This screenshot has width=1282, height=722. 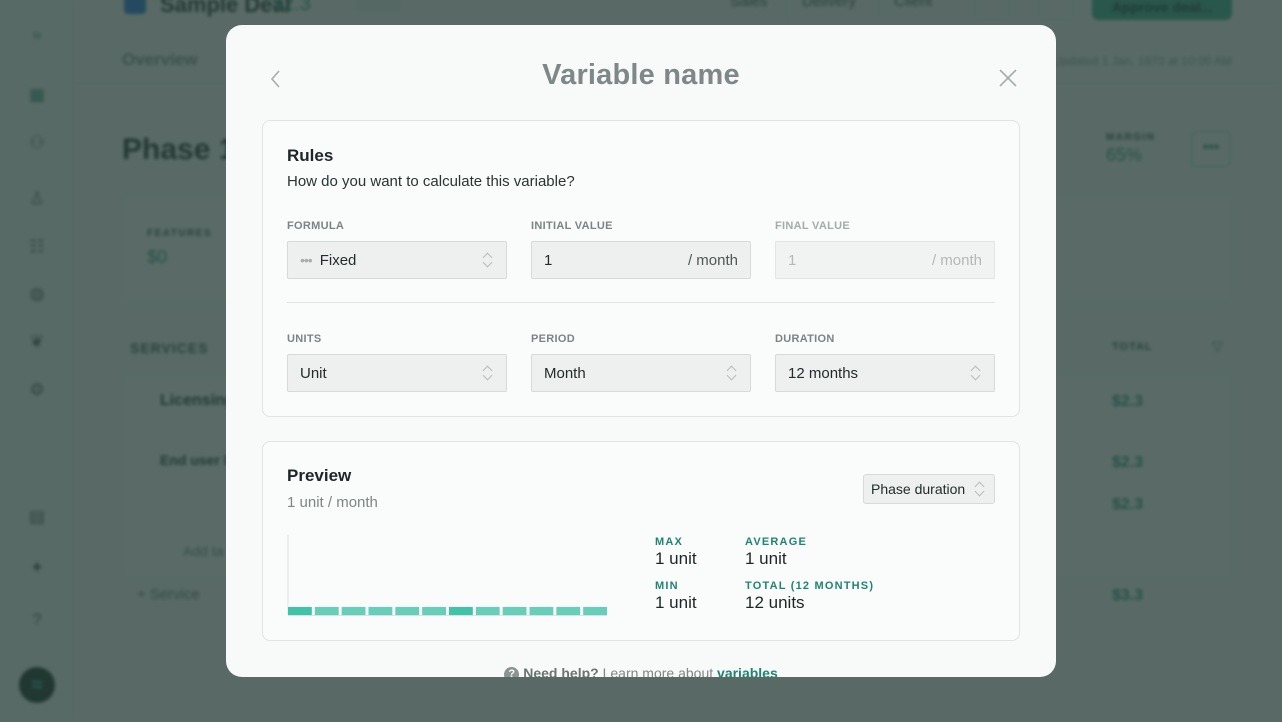 What do you see at coordinates (300, 611) in the screenshot?
I see `chart-bar-m1` at bounding box center [300, 611].